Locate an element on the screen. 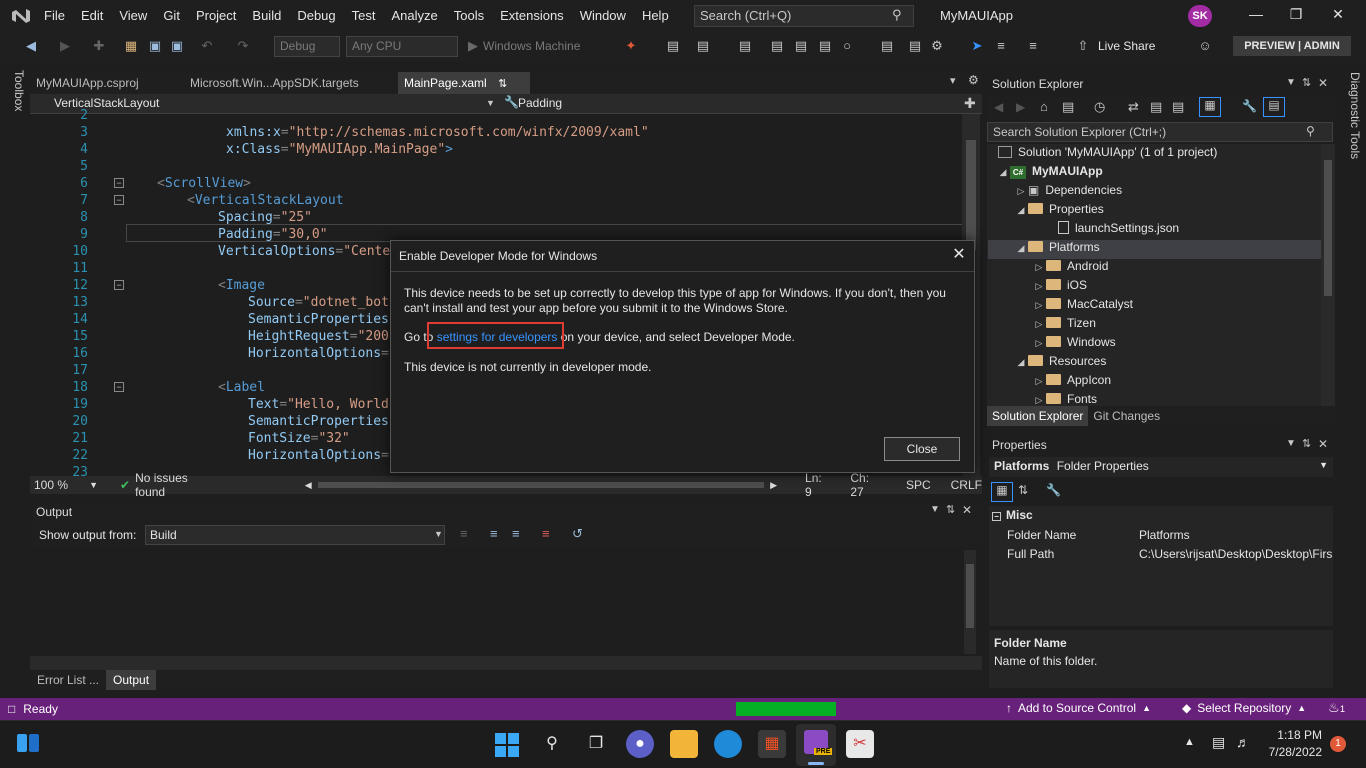 The image size is (1366, 768). widgets-icon is located at coordinates (28, 743).